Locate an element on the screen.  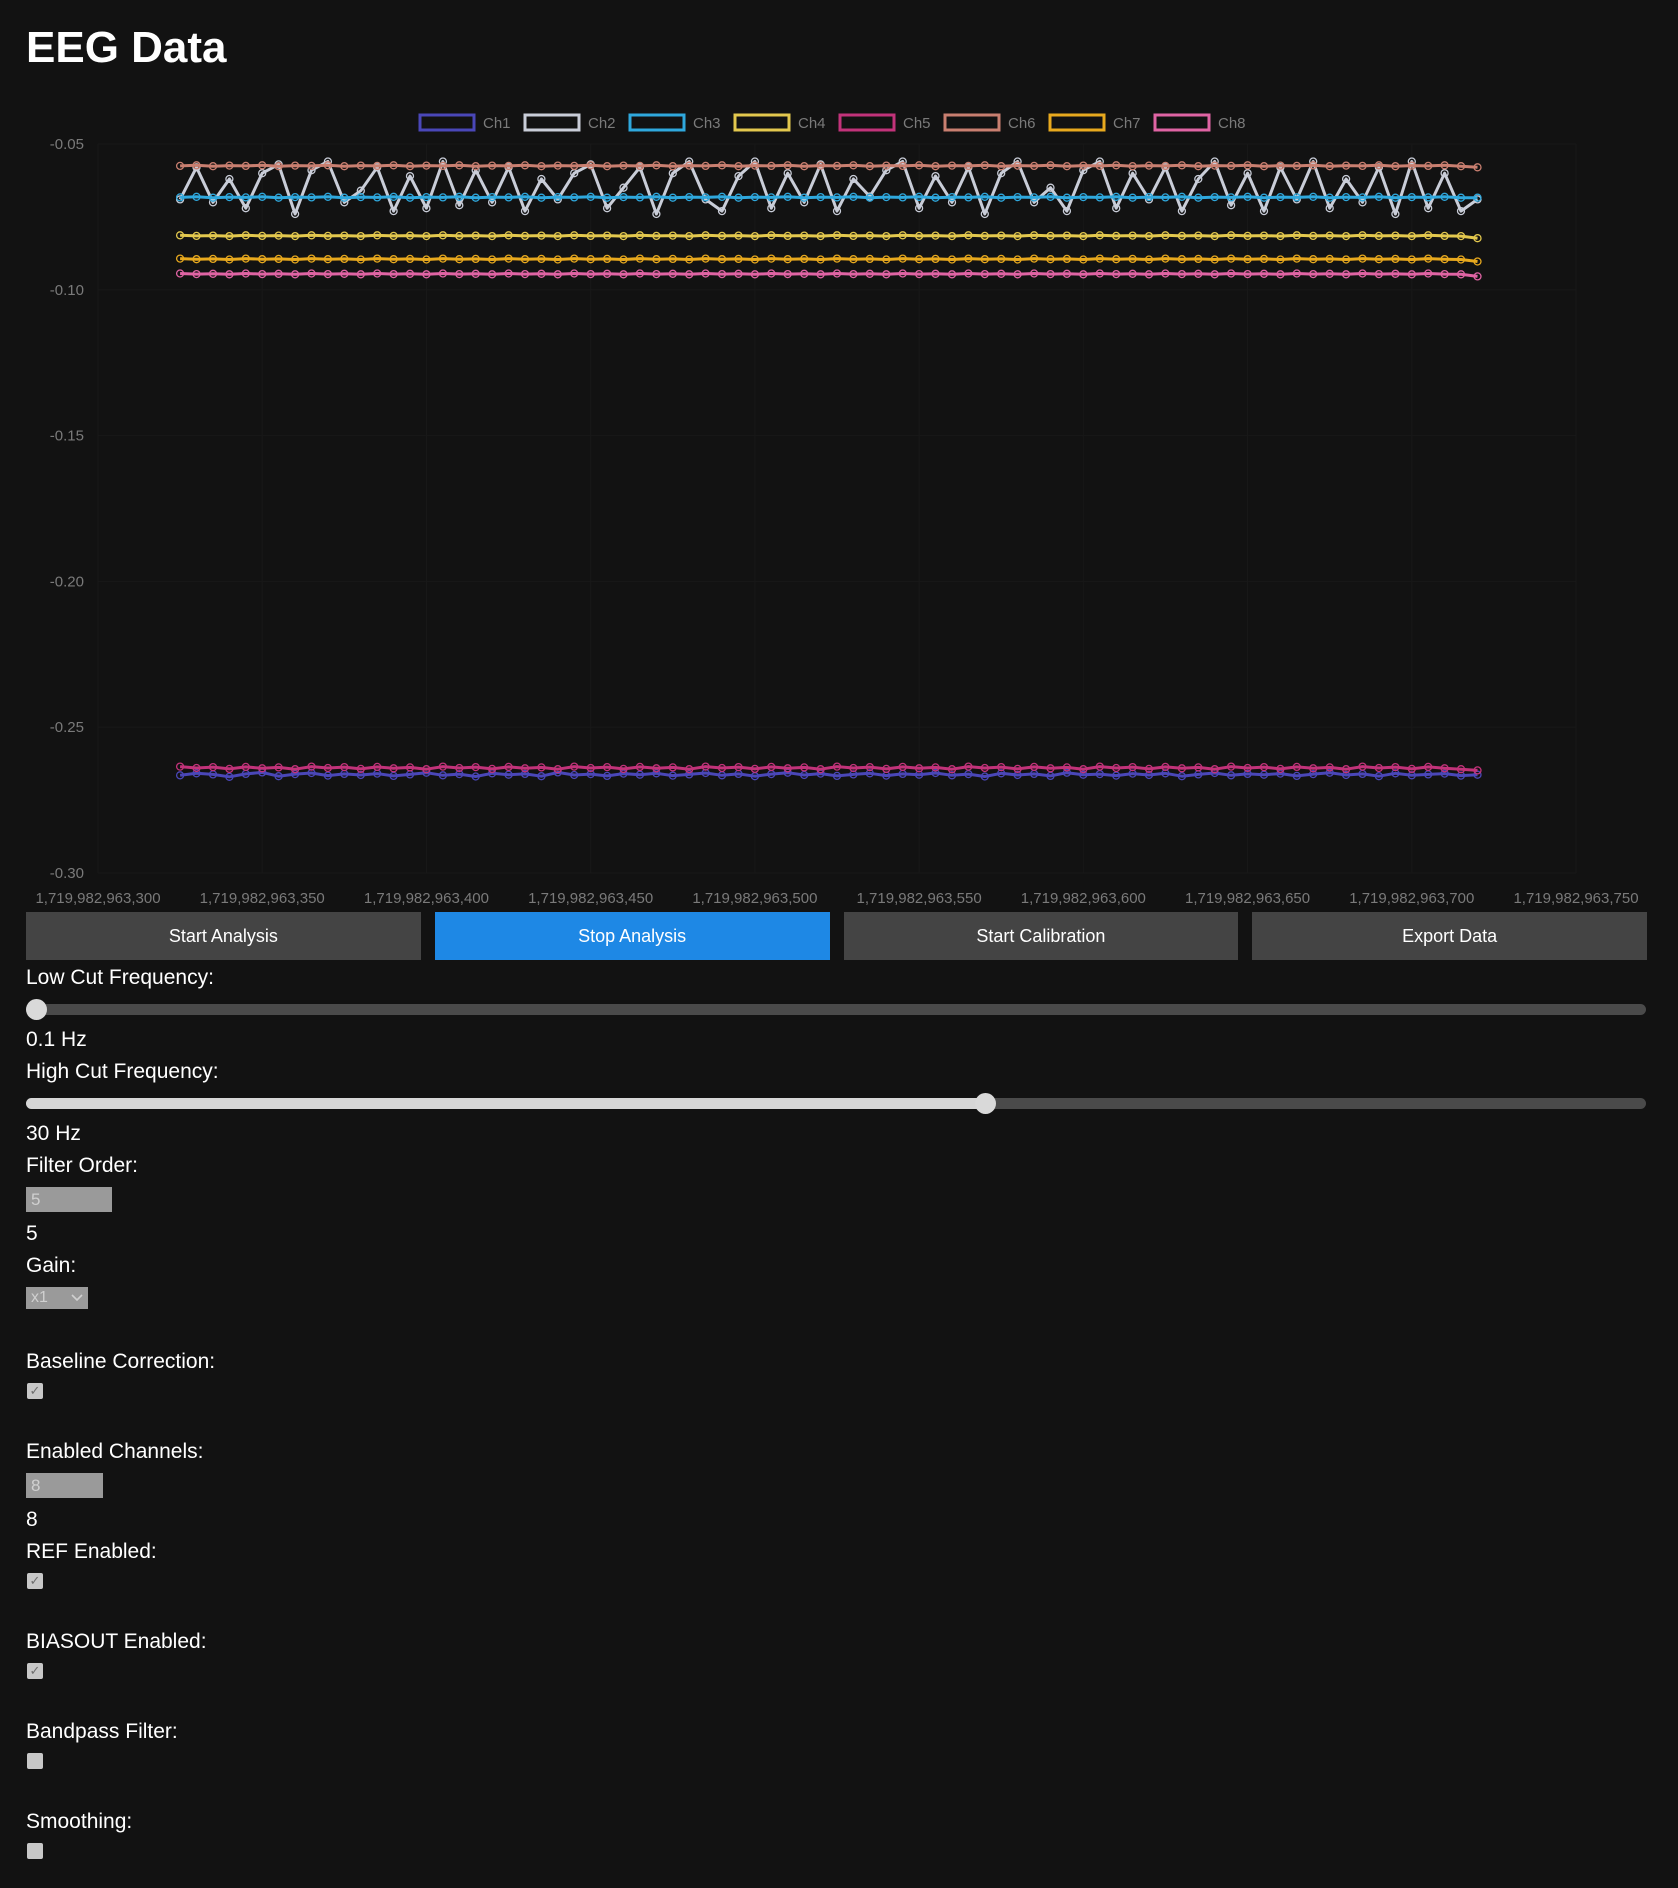
enabled-channels-label: Enabled Channels: is located at coordinates (115, 1451).